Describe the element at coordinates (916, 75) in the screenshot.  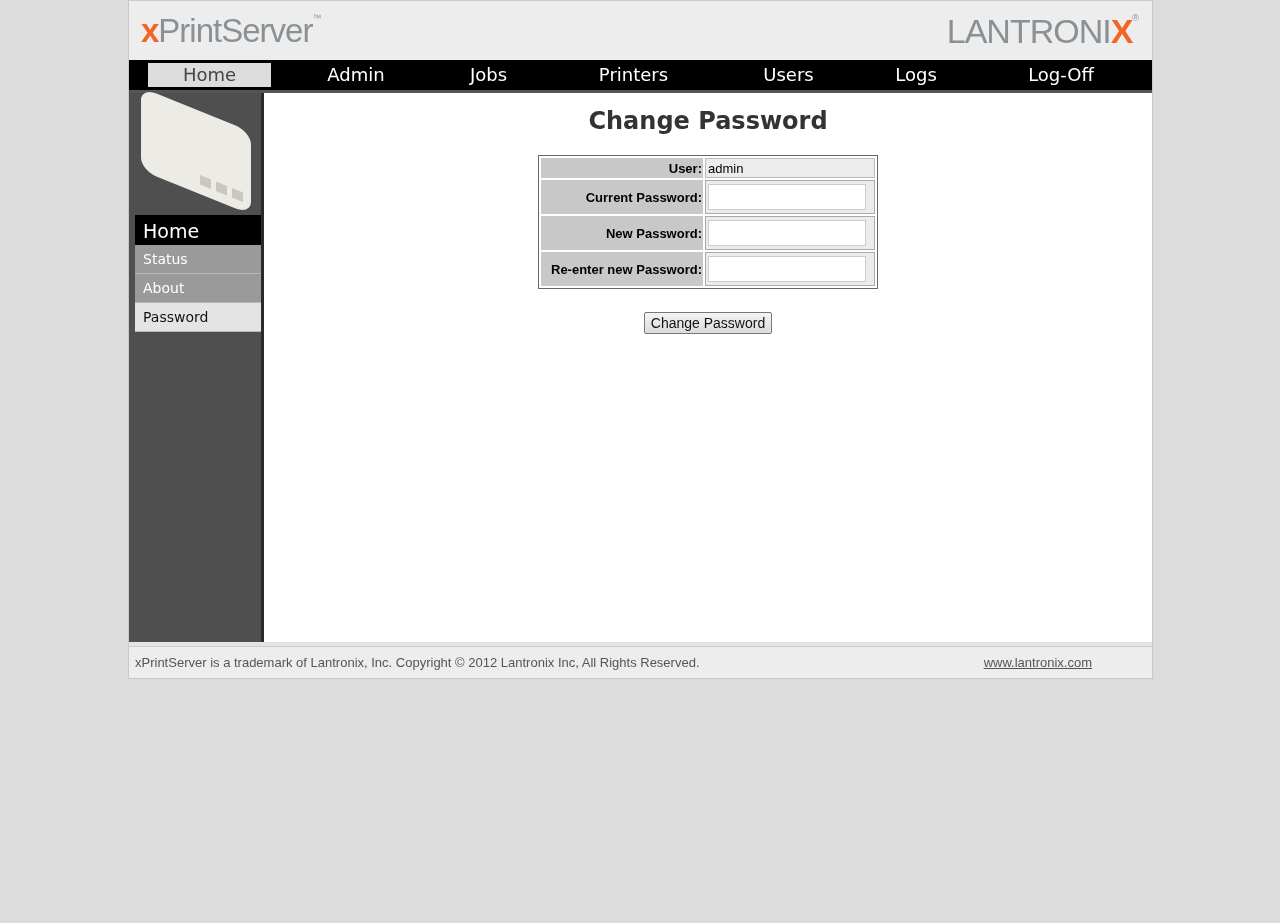
I see `nav-tab: Logs` at that location.